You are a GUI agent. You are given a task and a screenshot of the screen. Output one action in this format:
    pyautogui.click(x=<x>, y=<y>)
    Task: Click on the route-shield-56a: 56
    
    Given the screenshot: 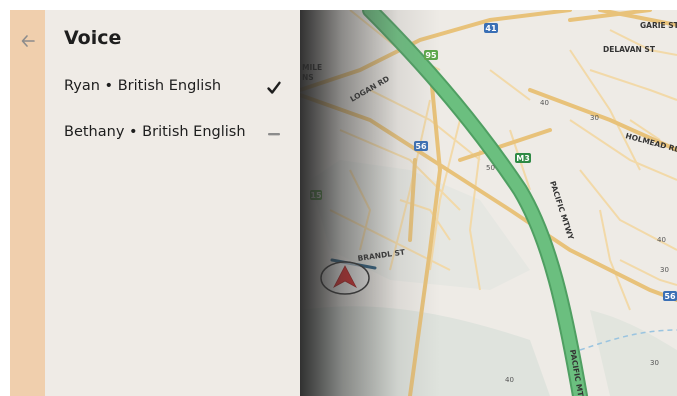 What is the action you would take?
    pyautogui.click(x=421, y=146)
    